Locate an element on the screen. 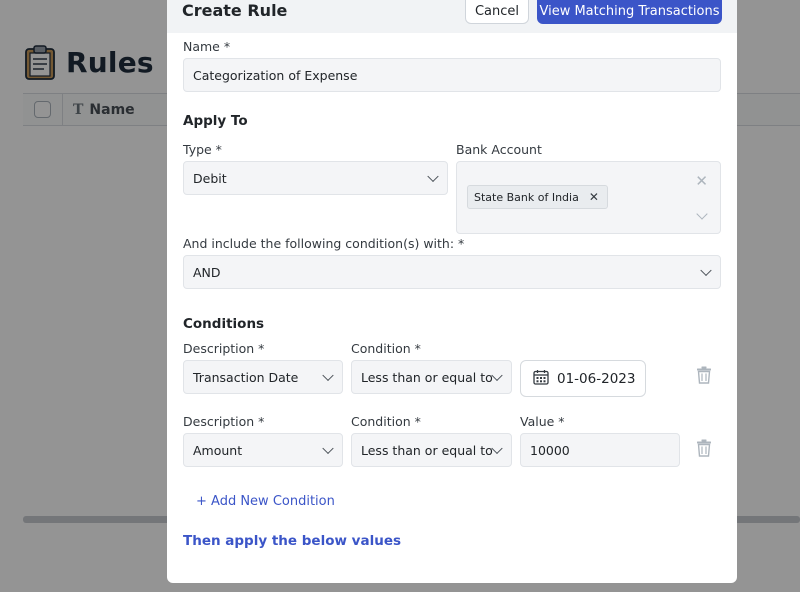  condition-joiner-select: AND is located at coordinates (452, 272).